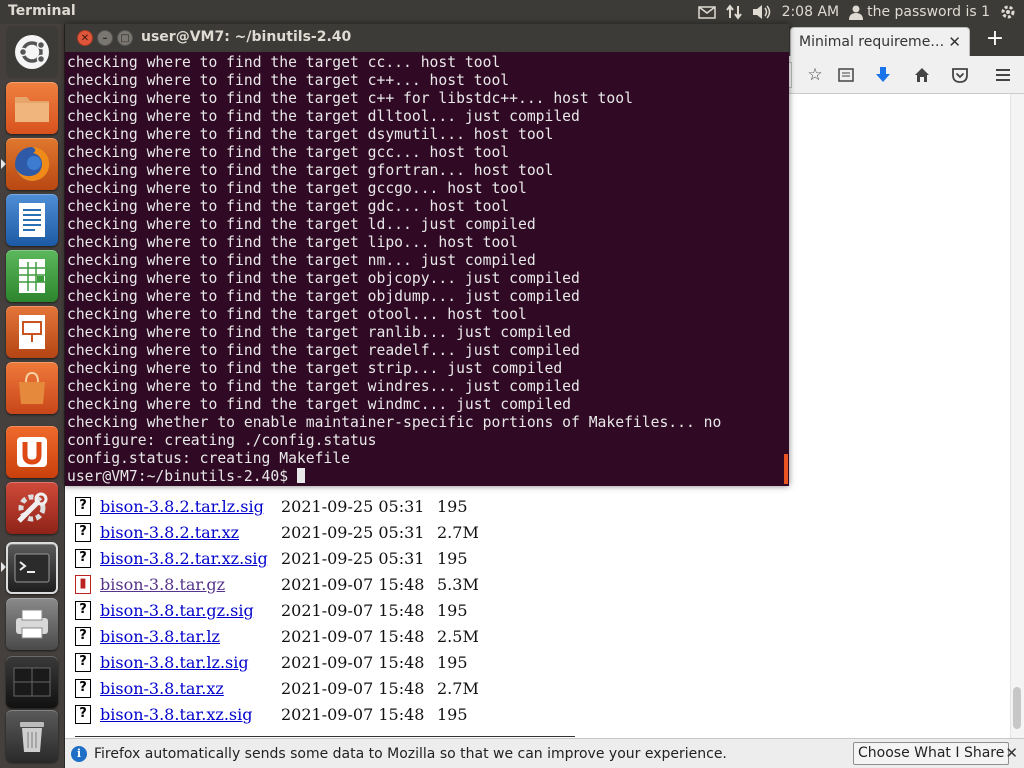  Describe the element at coordinates (42, 11) in the screenshot. I see `active-app-title: Terminal` at that location.